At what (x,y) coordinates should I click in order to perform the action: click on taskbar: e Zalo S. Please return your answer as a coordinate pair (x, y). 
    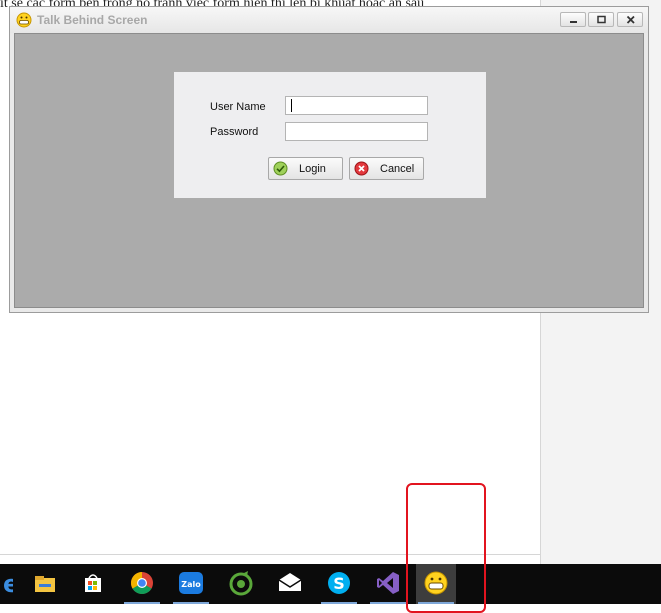
    Looking at the image, I should click on (330, 584).